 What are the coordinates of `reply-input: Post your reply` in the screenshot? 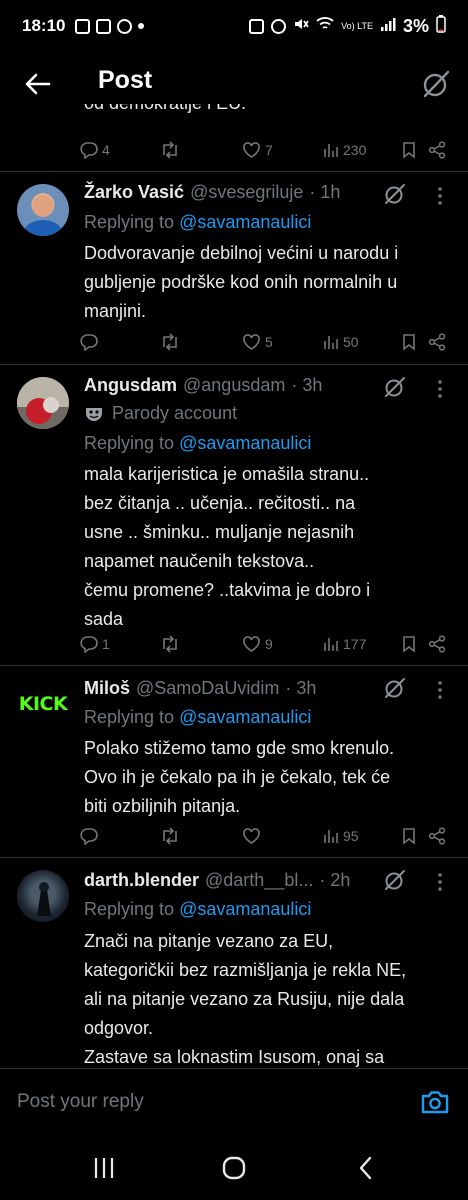 It's located at (80, 1102).